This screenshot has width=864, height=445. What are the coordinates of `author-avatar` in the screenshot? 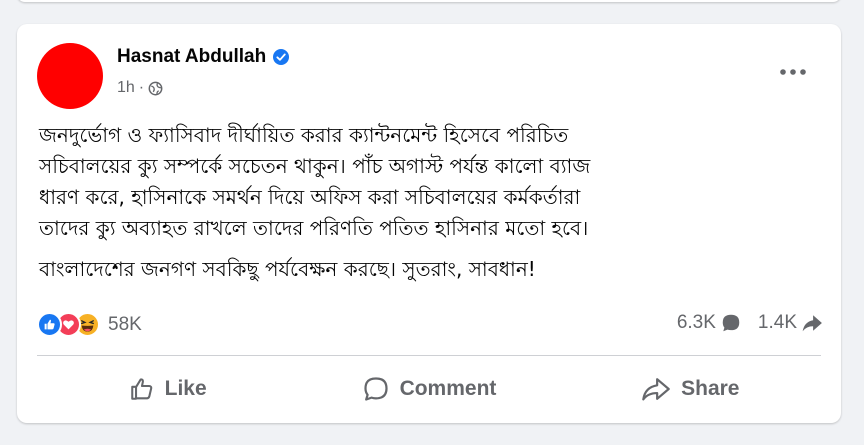 It's located at (70, 76).